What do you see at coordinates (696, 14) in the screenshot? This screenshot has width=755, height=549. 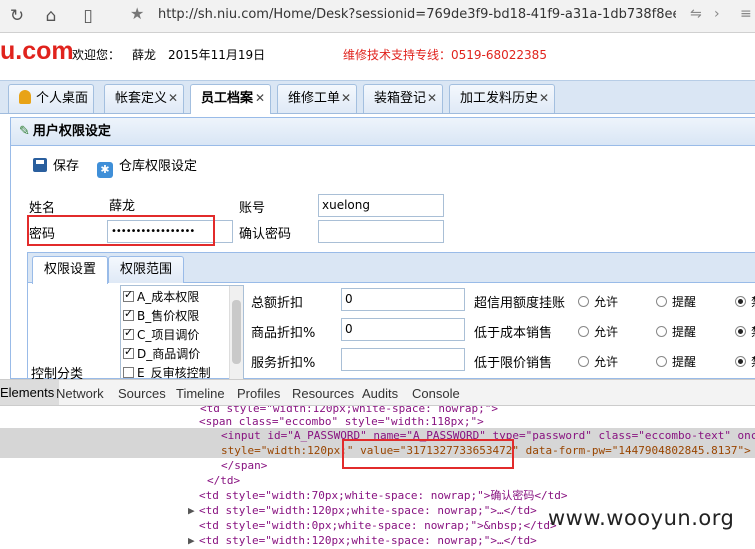 I see `menu-icon: ⇋` at bounding box center [696, 14].